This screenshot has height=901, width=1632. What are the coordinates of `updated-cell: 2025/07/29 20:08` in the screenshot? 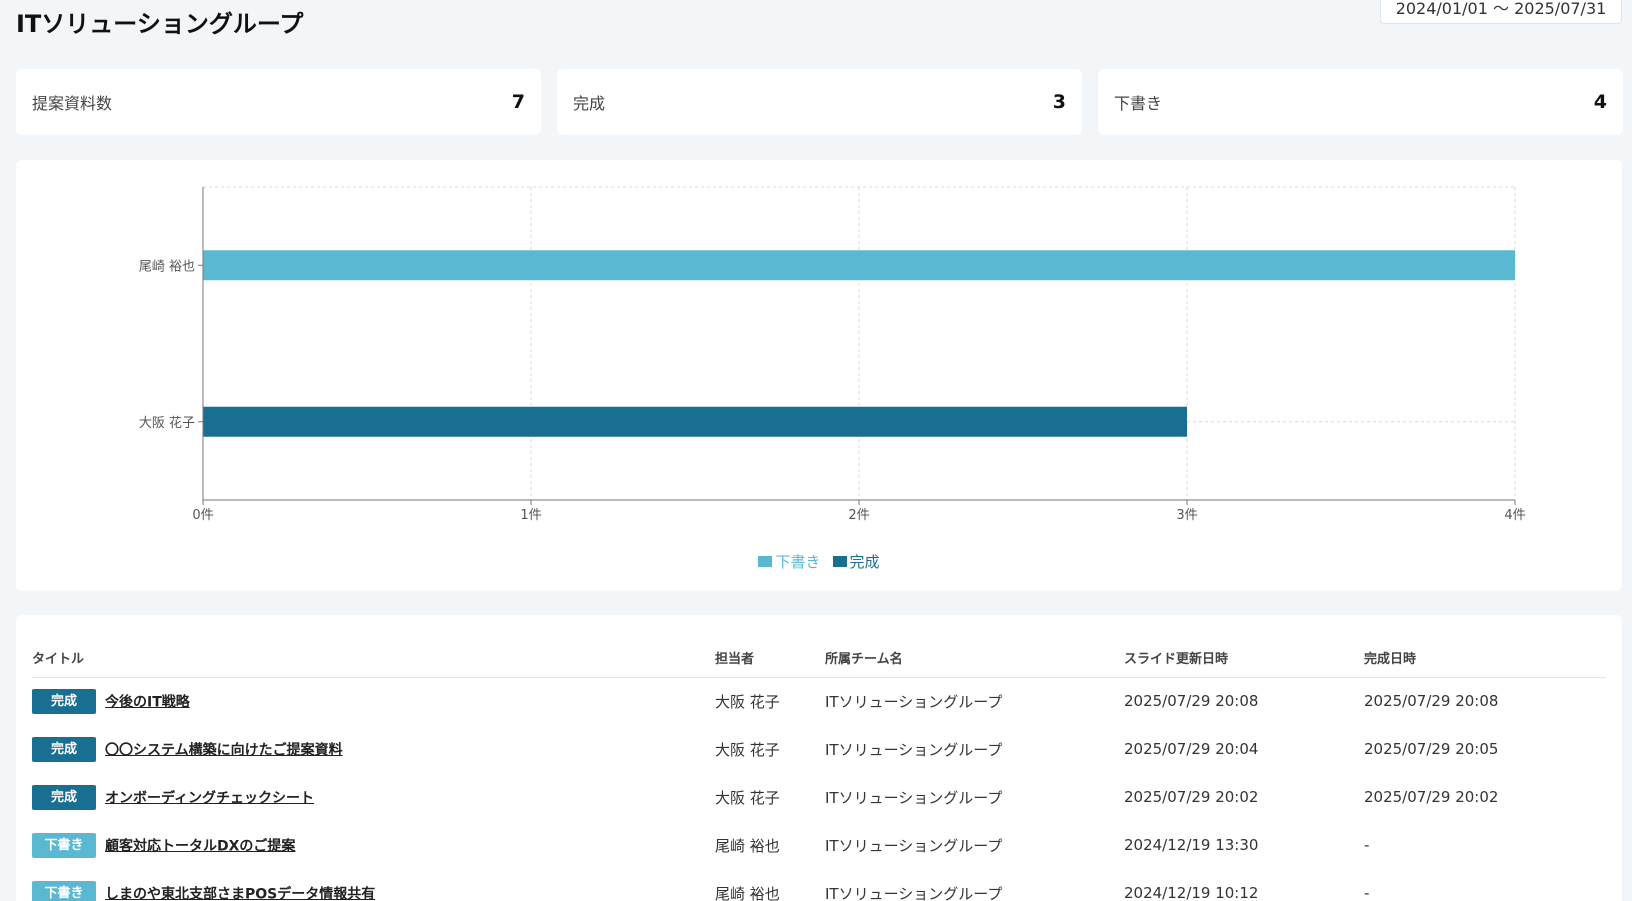 It's located at (1191, 701).